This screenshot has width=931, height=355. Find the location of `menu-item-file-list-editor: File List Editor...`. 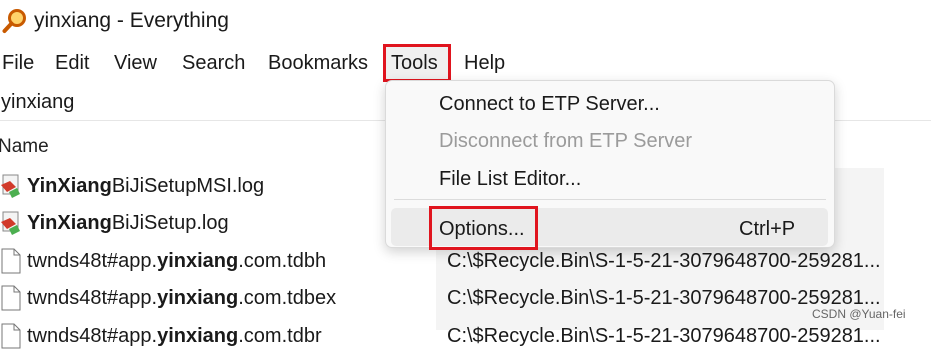

menu-item-file-list-editor: File List Editor... is located at coordinates (610, 179).